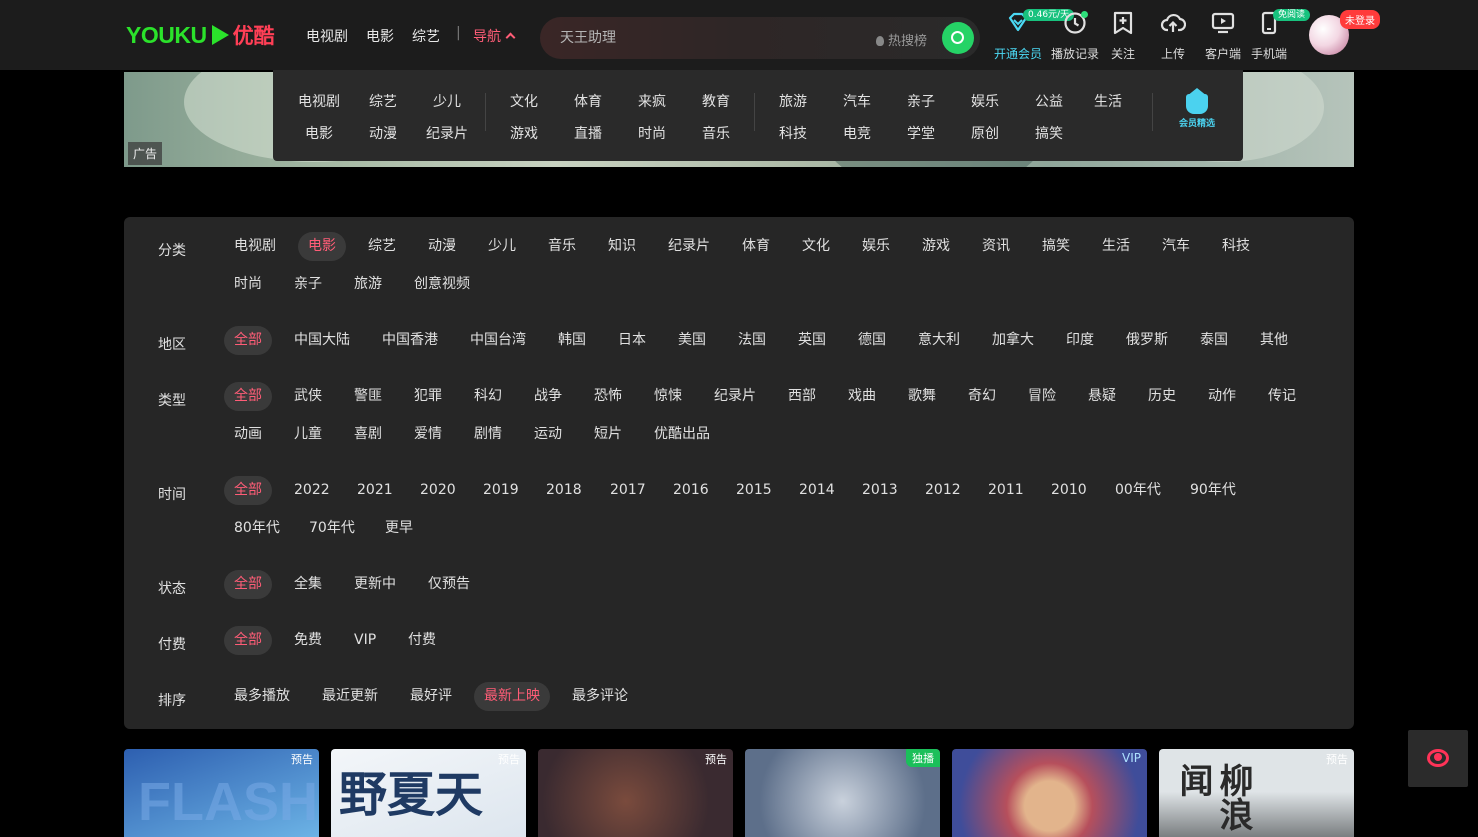 The width and height of the screenshot is (1478, 837). I want to click on nav-variety: 综艺, so click(426, 36).